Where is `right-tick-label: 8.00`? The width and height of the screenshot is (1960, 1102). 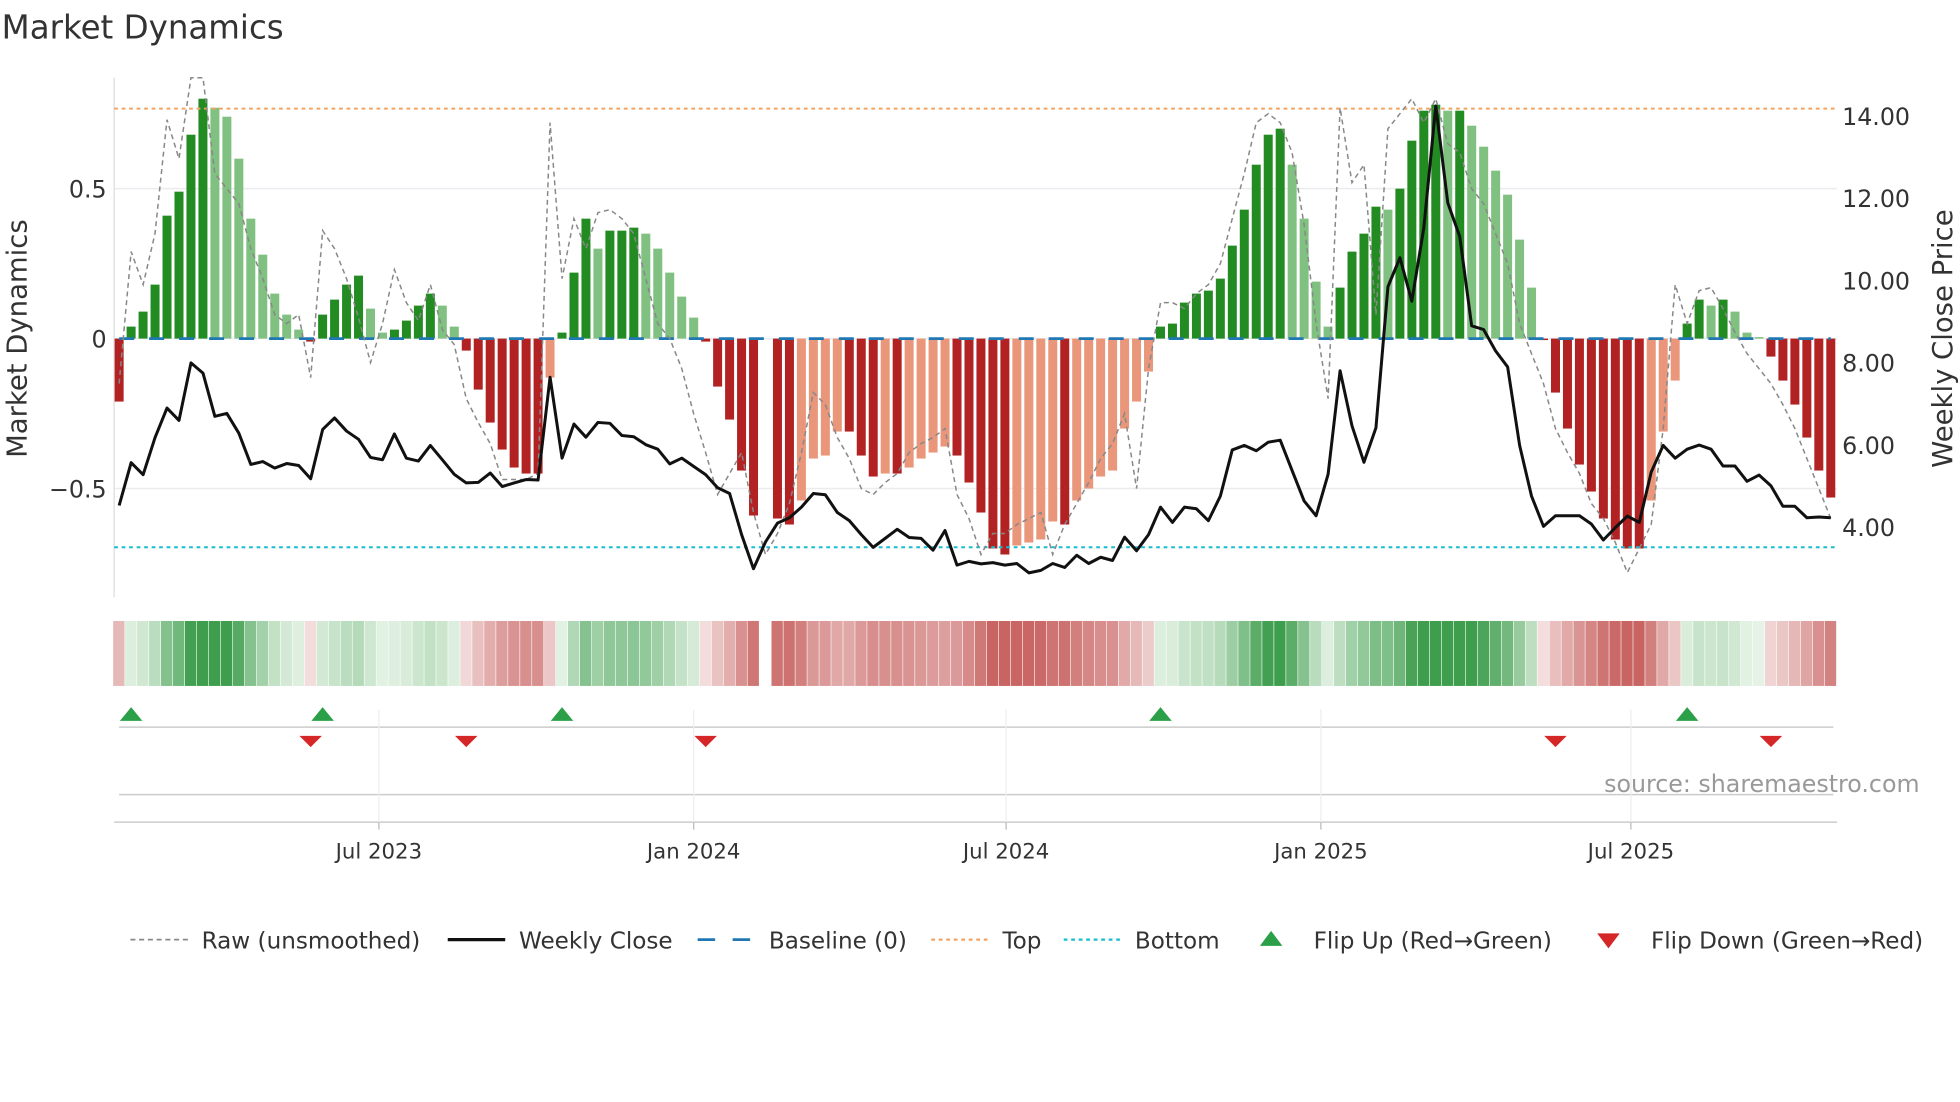 right-tick-label: 8.00 is located at coordinates (1868, 364).